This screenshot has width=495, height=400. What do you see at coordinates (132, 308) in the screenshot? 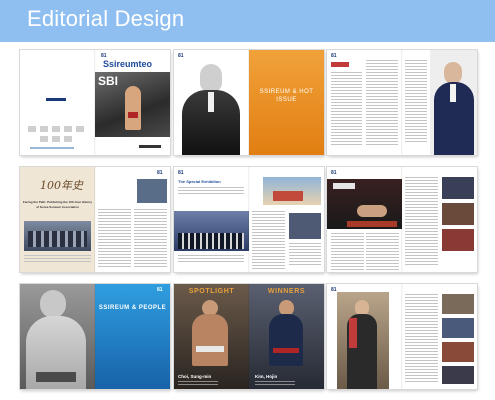
I see `section-title: SSIREUM & PEOPLE` at bounding box center [132, 308].